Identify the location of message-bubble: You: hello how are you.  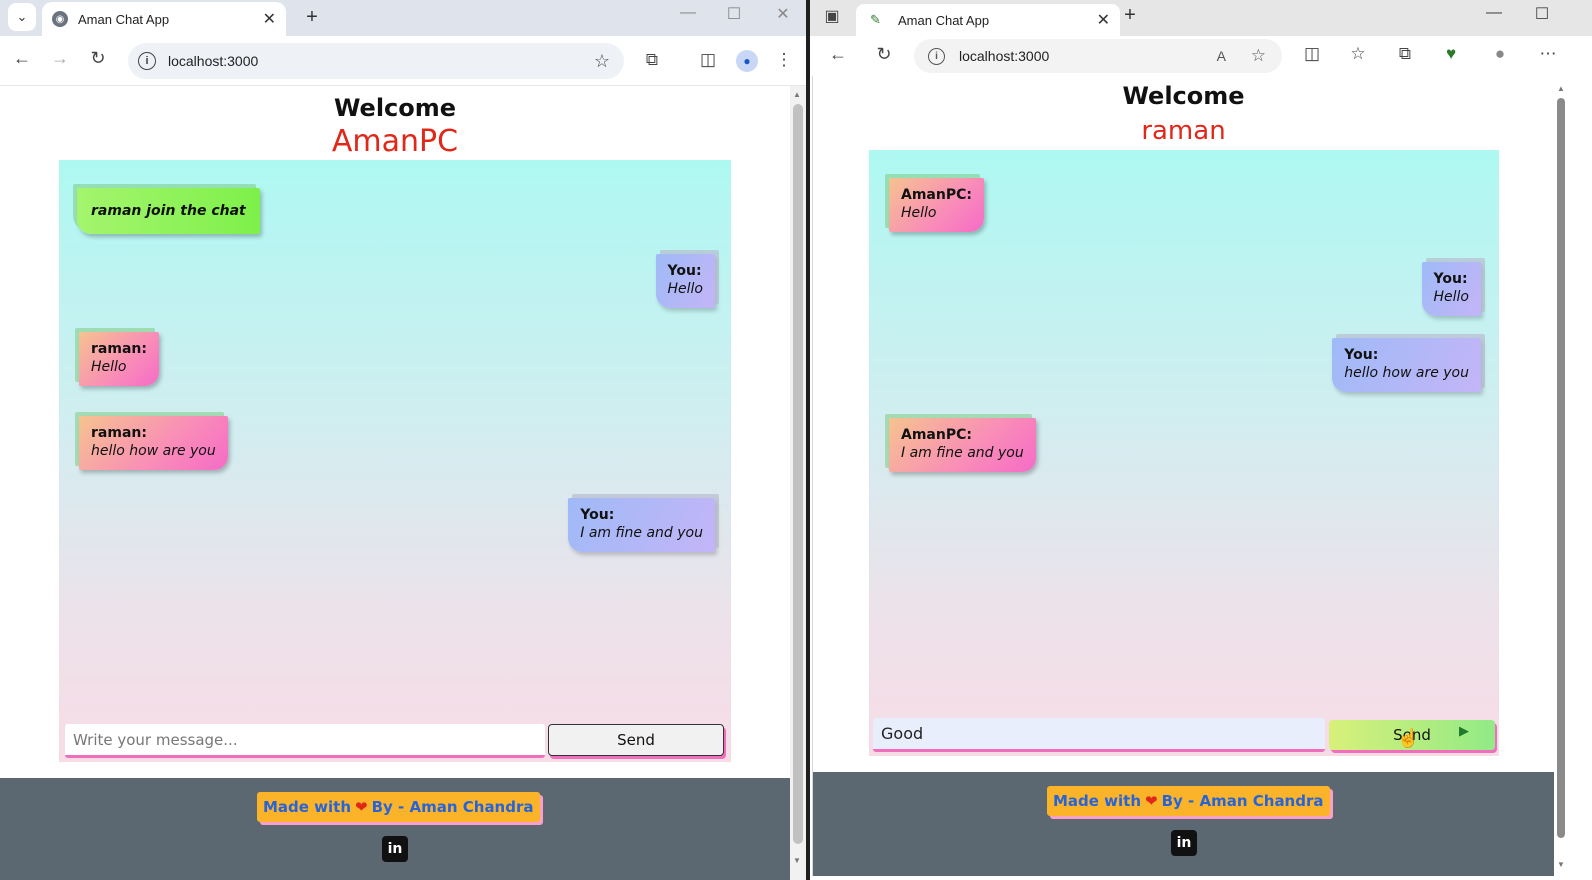
(1406, 365).